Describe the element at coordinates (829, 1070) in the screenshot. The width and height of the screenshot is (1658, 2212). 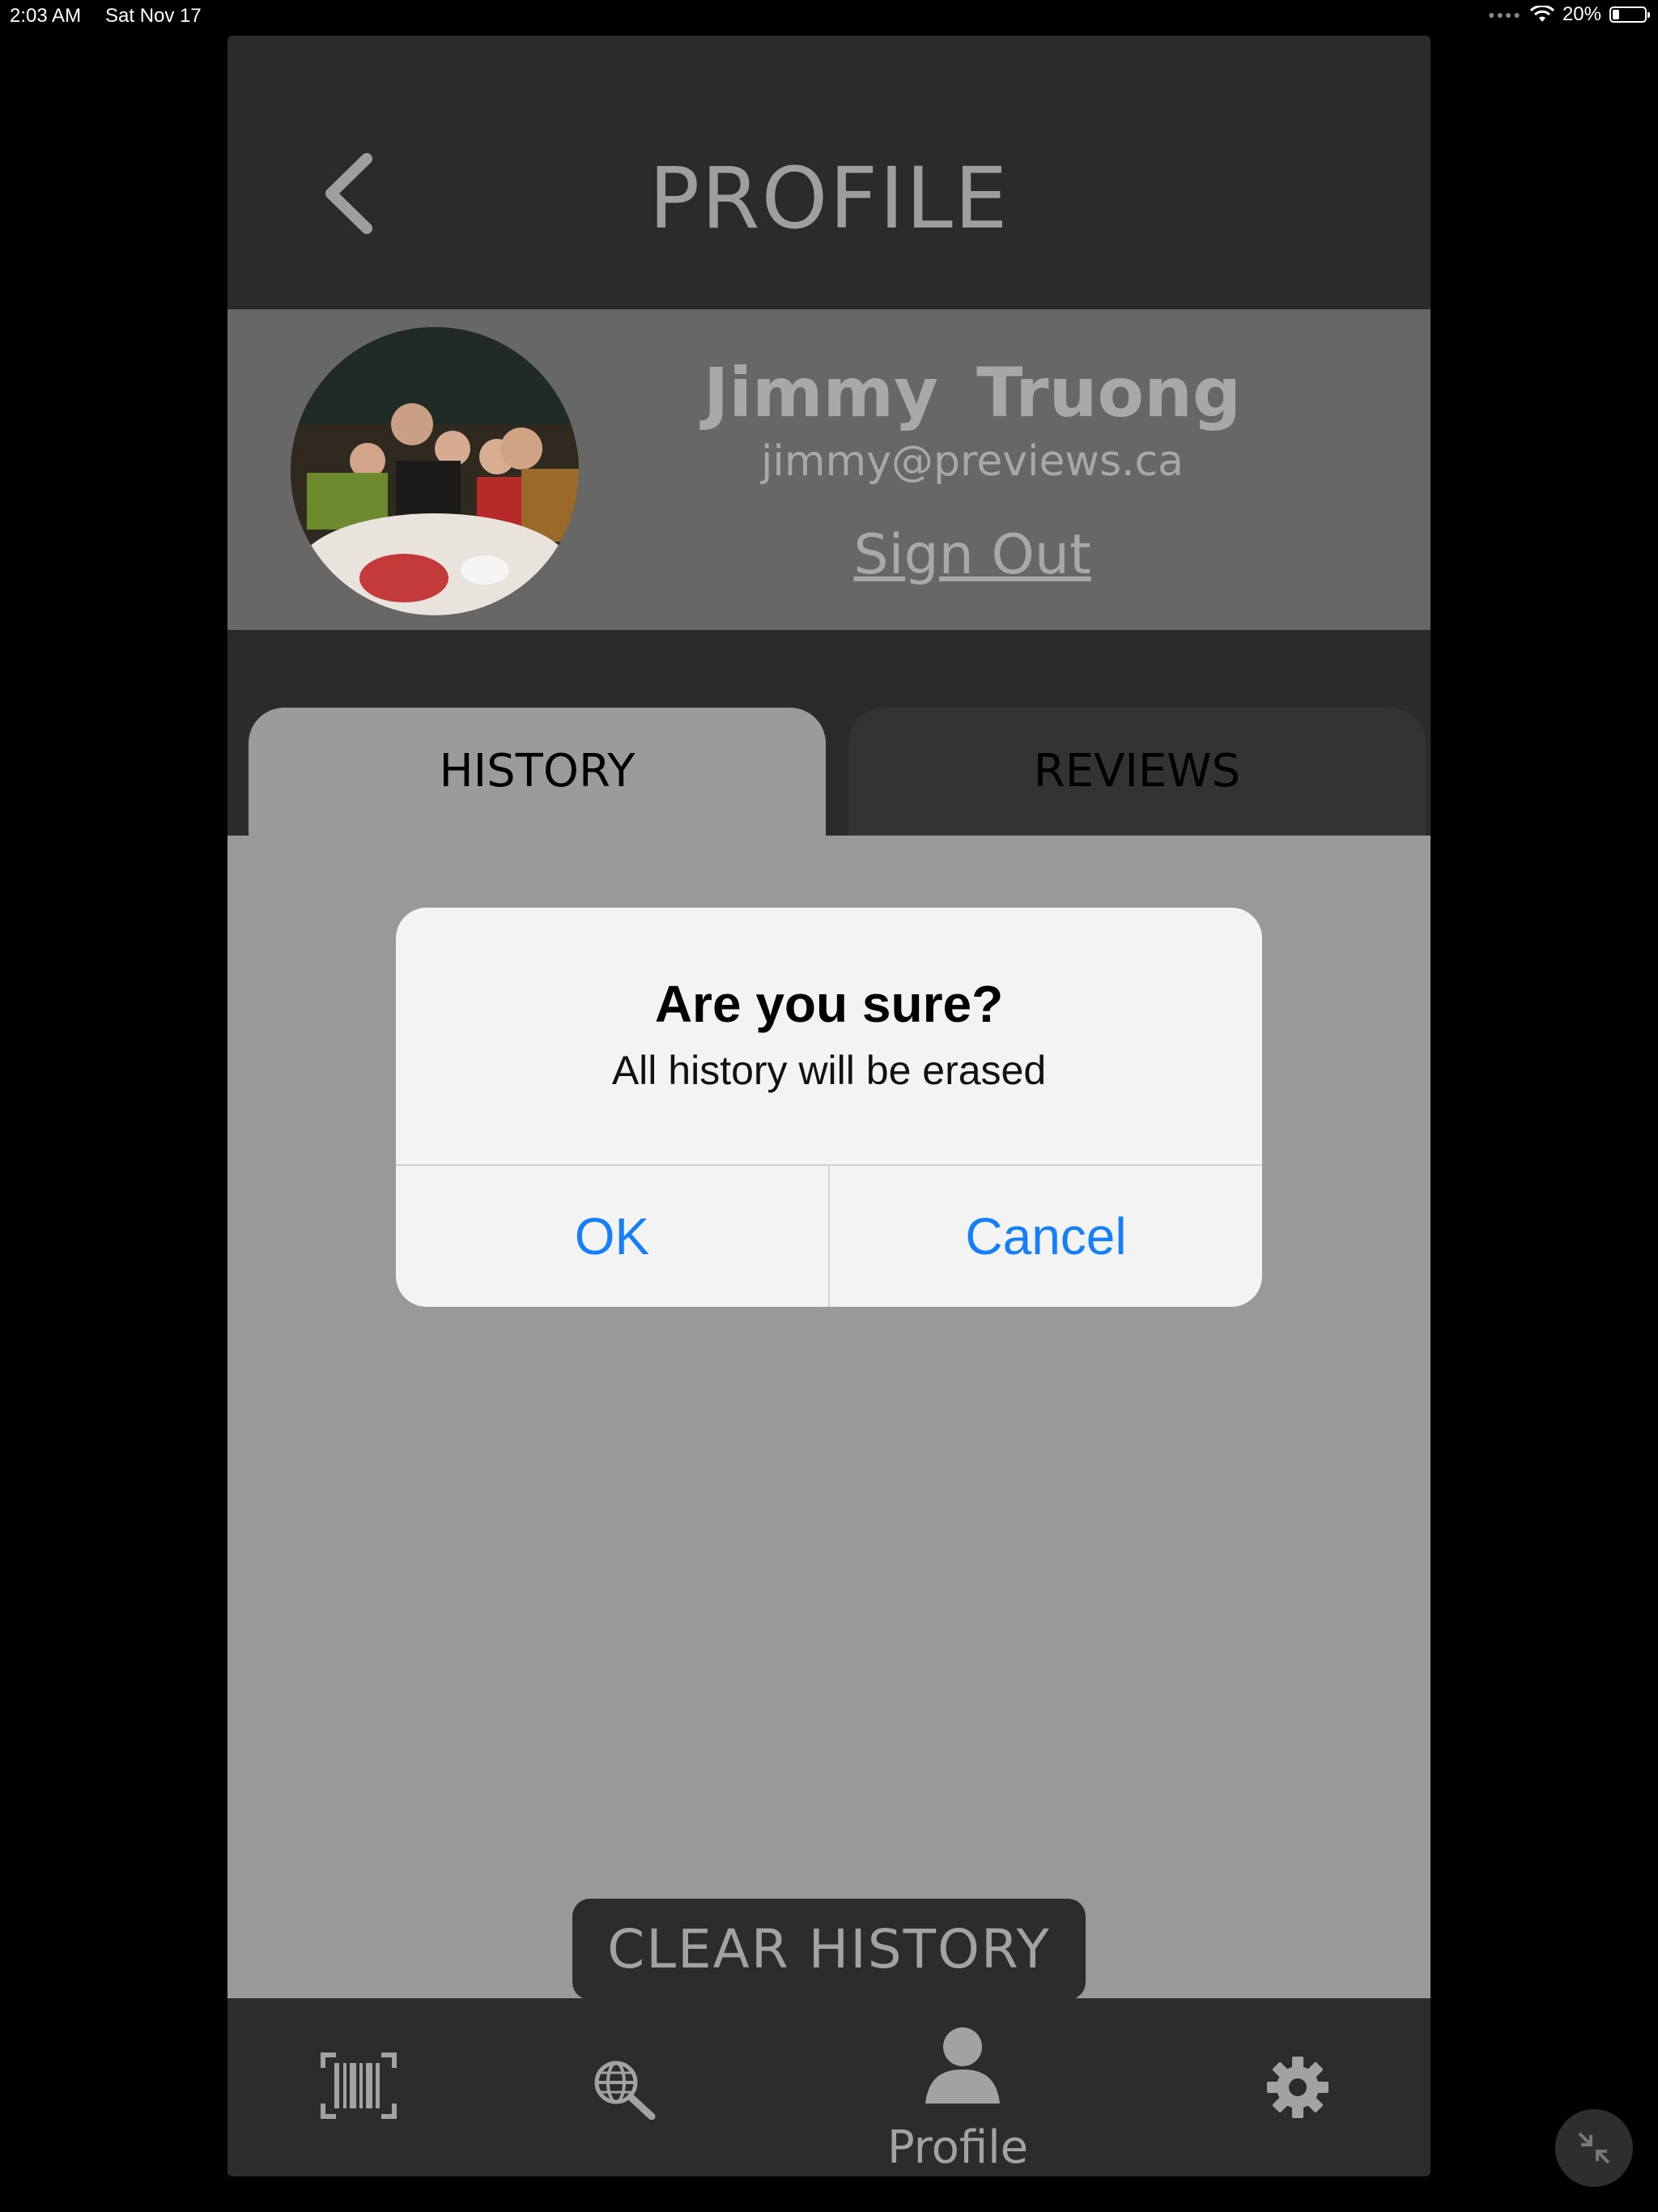
I see `dialog-message: All history will be erased` at that location.